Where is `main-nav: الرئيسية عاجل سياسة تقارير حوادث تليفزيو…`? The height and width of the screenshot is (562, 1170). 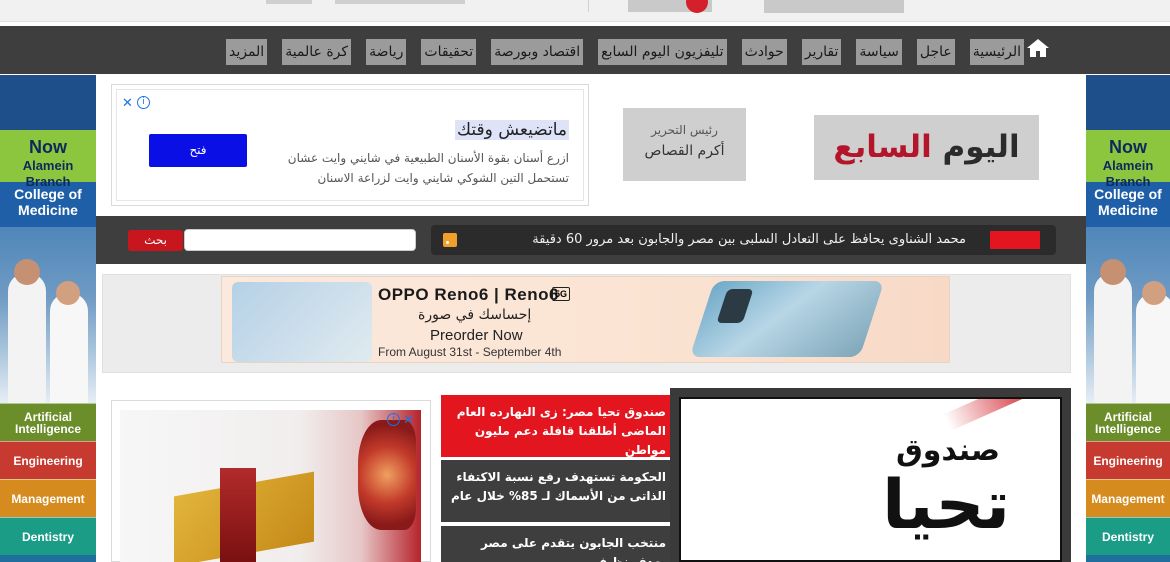
main-nav: الرئيسية عاجل سياسة تقارير حوادث تليفزيو… is located at coordinates (585, 50).